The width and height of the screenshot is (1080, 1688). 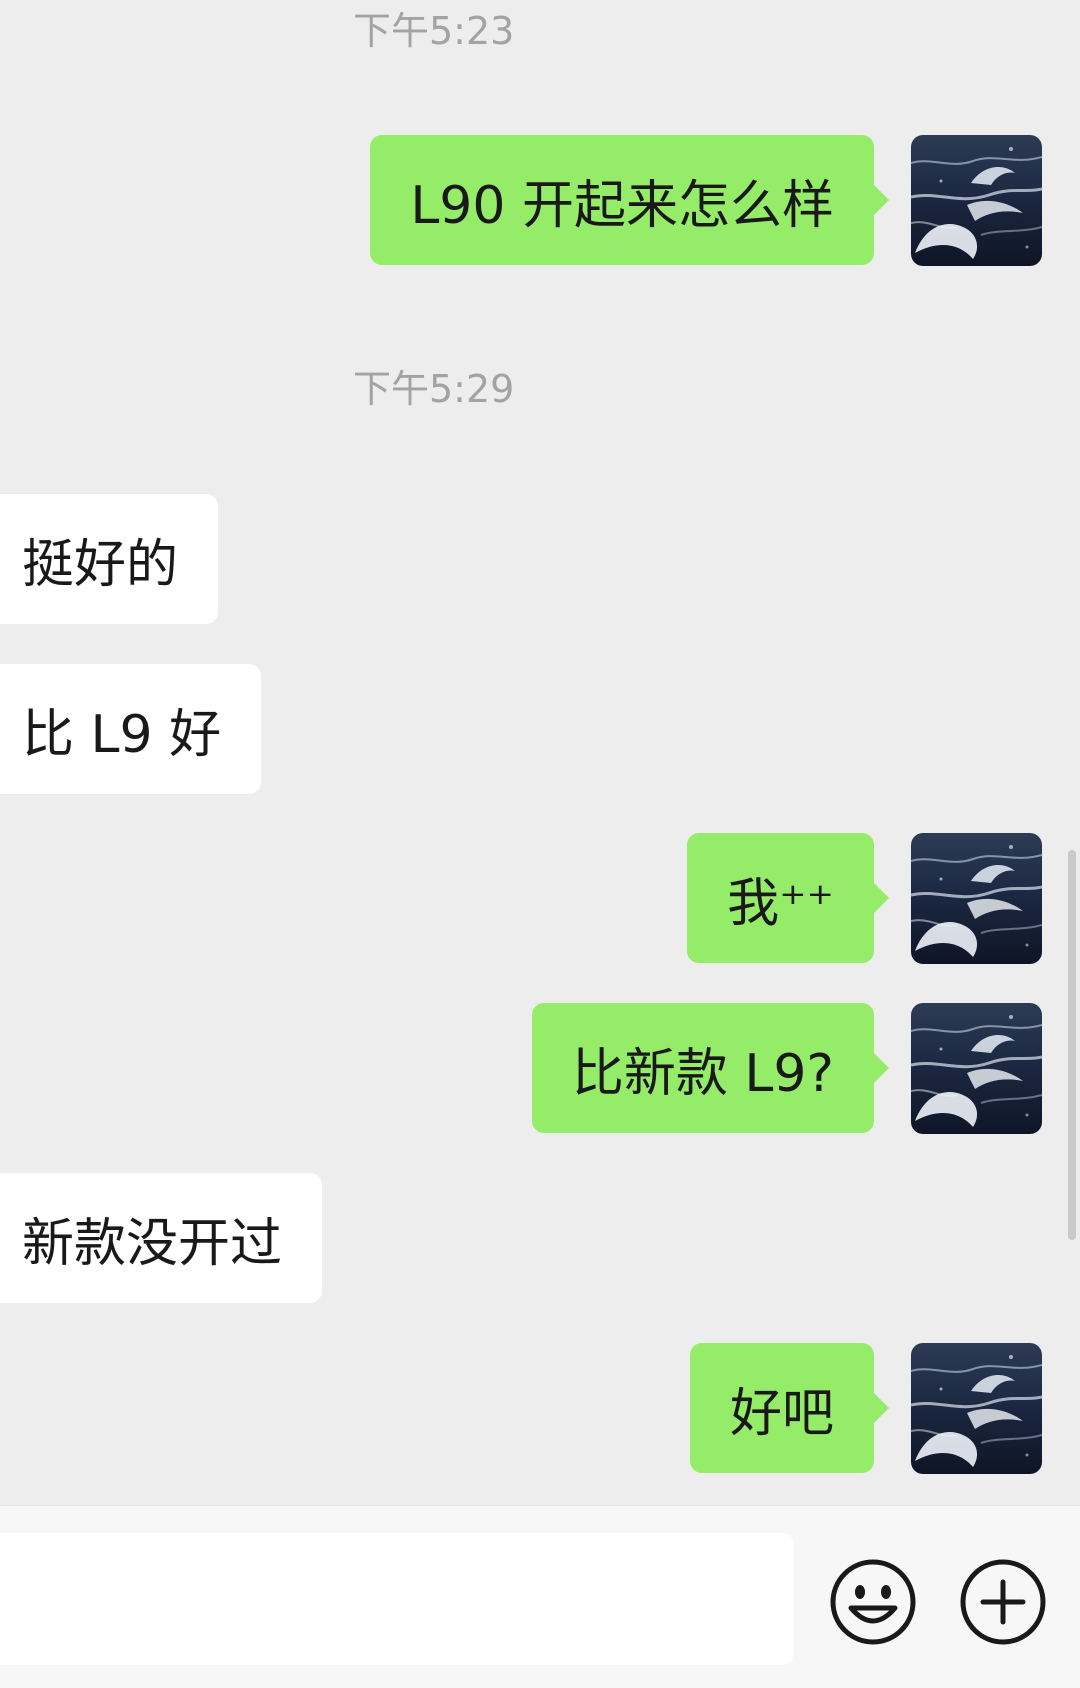 I want to click on message-bubble-outgoing: 好吧, so click(x=789, y=1408).